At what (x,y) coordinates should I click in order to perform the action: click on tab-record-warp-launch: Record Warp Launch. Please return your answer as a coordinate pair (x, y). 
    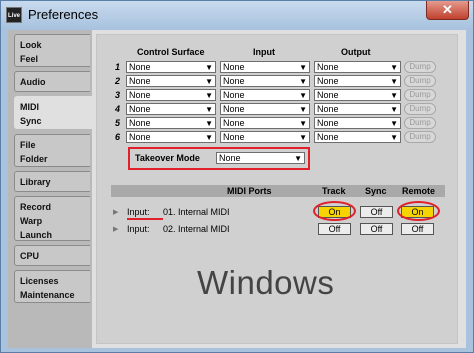
    Looking at the image, I should click on (52, 218).